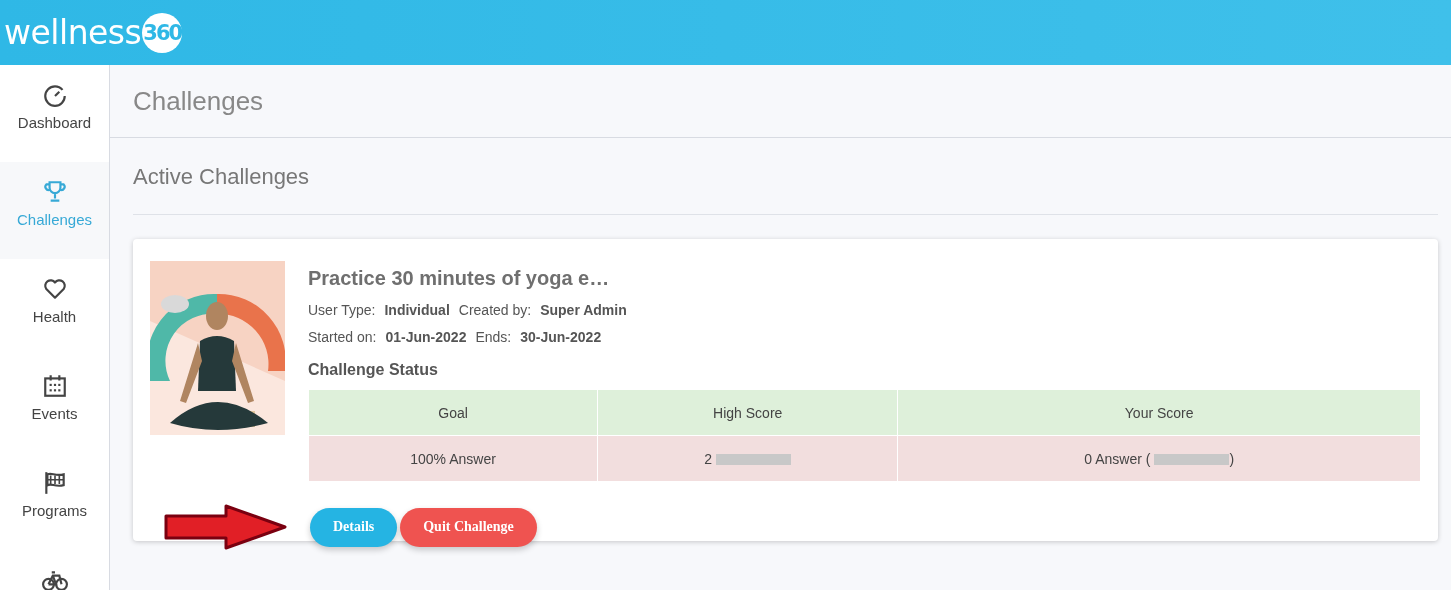 The image size is (1451, 590). What do you see at coordinates (493, 337) in the screenshot?
I see `meta-label: Ends:` at bounding box center [493, 337].